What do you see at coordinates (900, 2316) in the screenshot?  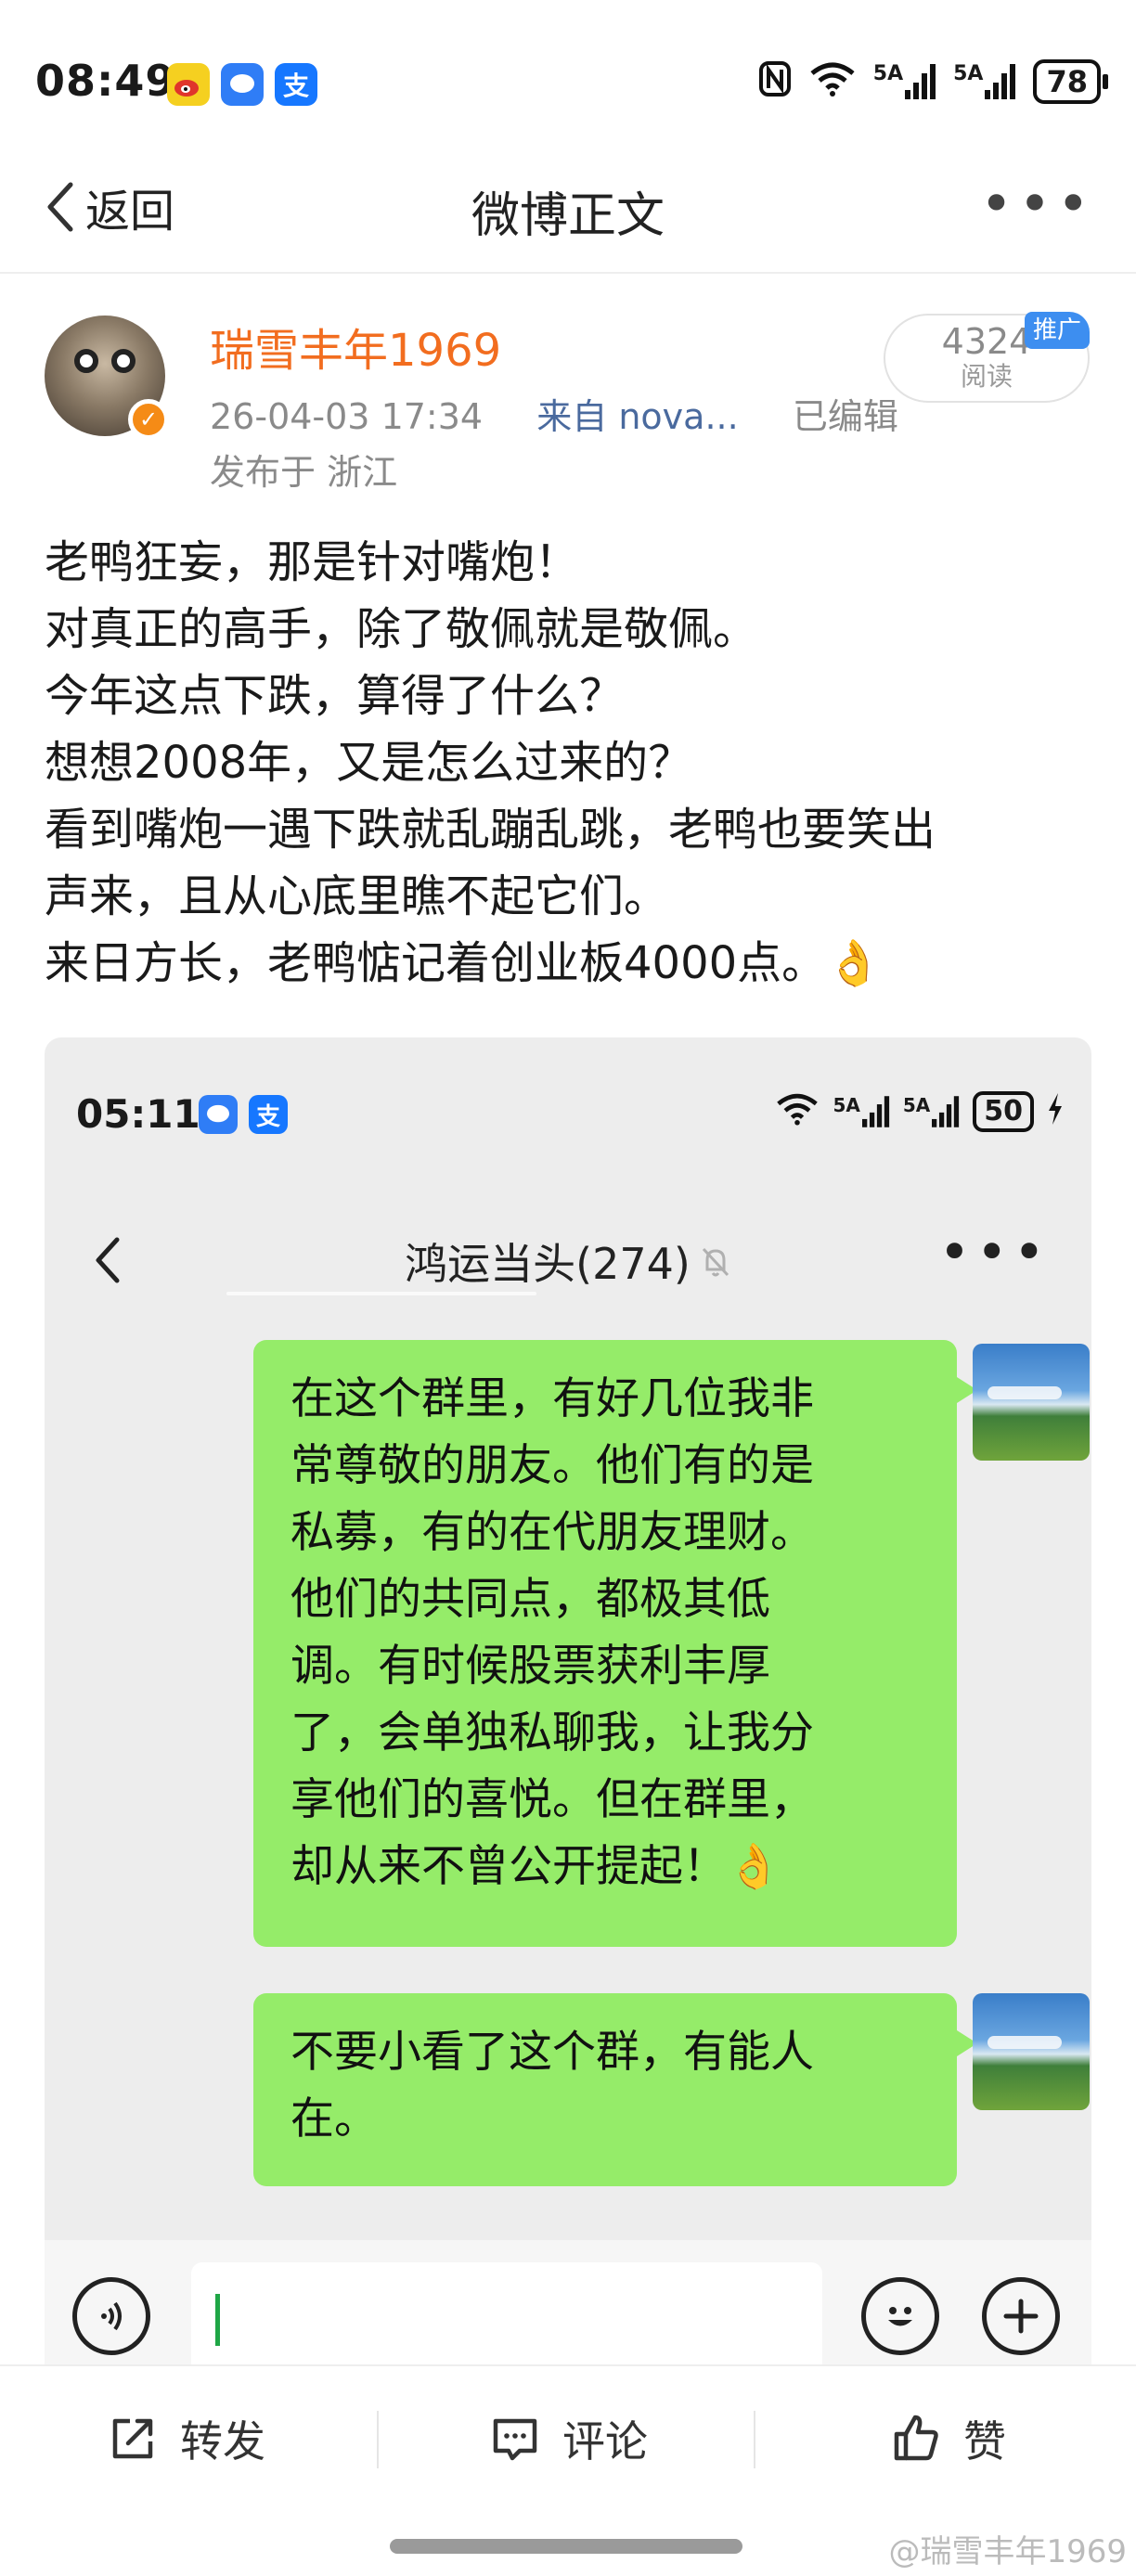 I see `emoji-icon` at bounding box center [900, 2316].